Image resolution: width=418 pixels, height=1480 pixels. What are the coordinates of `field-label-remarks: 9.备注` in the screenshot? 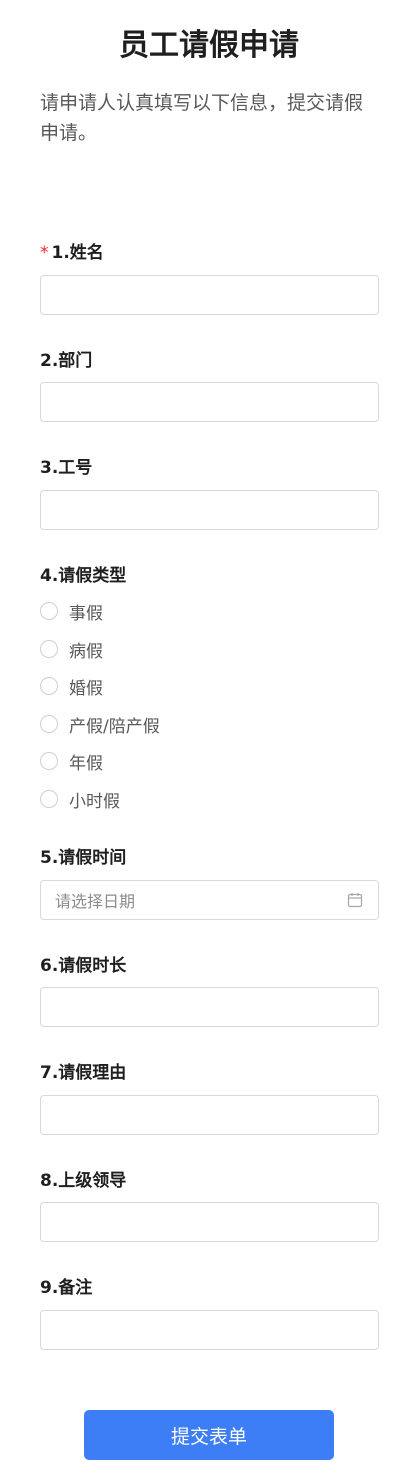 It's located at (66, 1288).